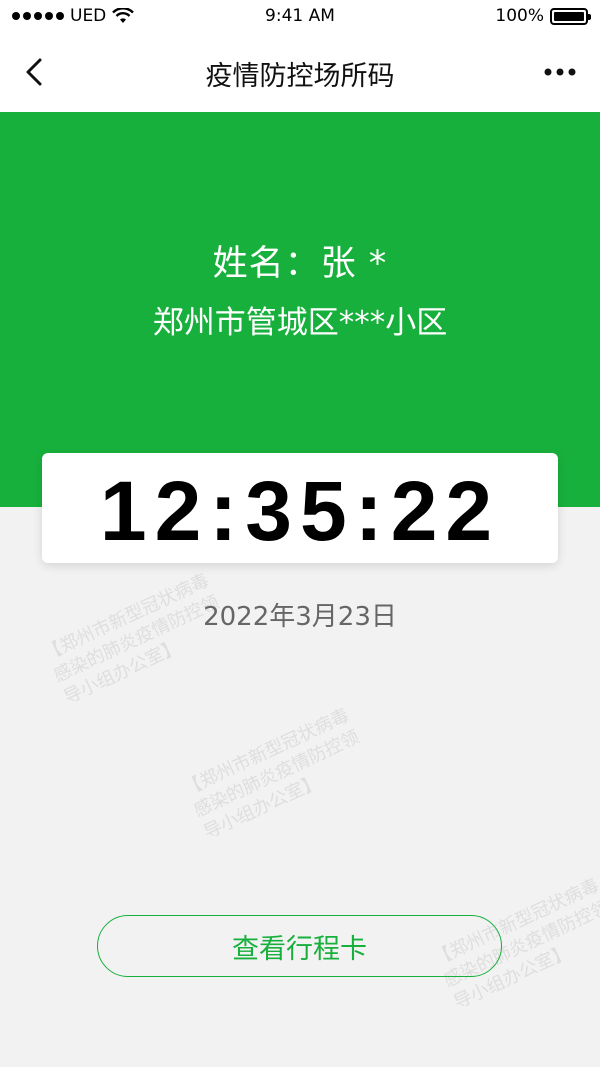 This screenshot has width=600, height=1067. Describe the element at coordinates (300, 17) in the screenshot. I see `status-bar: UED 9:41 AM 100%` at that location.